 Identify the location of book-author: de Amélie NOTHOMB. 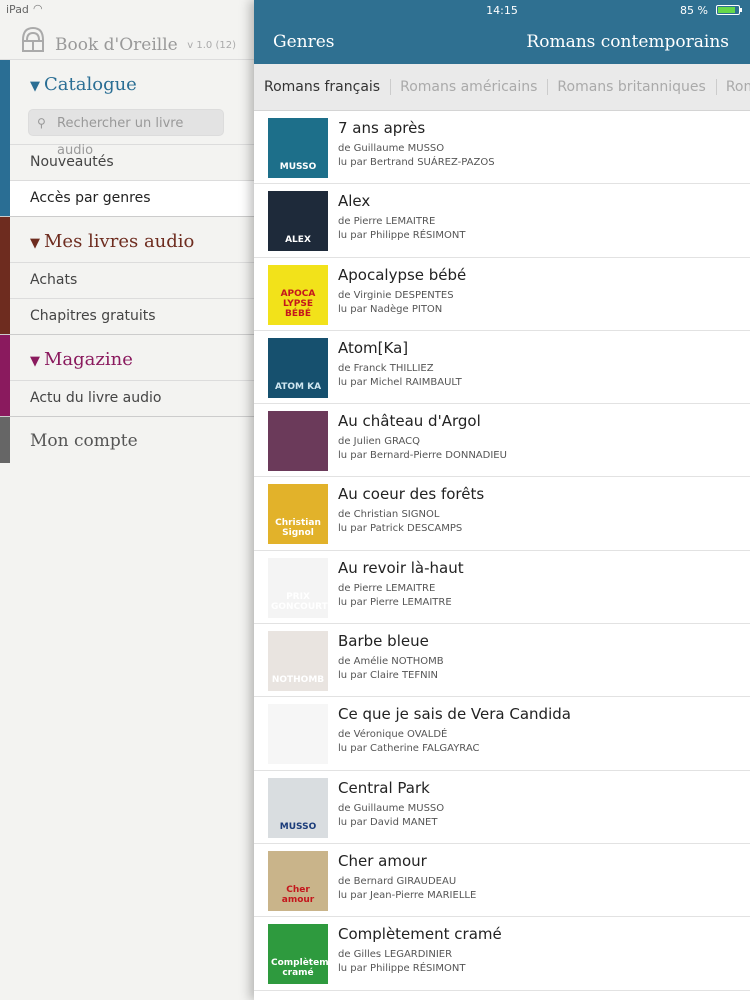
(391, 662).